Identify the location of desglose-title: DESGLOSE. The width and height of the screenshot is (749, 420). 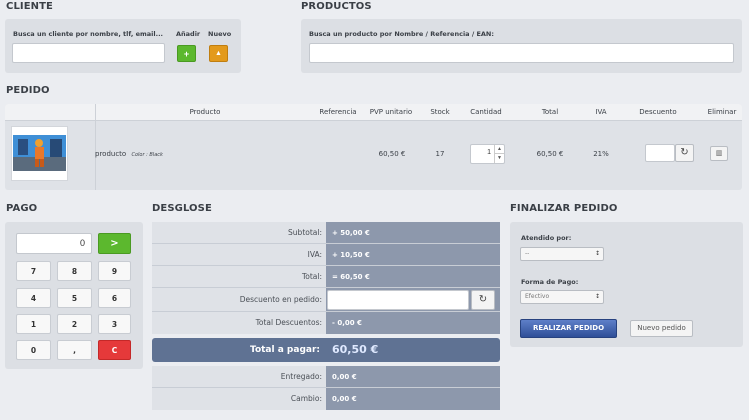
(182, 208).